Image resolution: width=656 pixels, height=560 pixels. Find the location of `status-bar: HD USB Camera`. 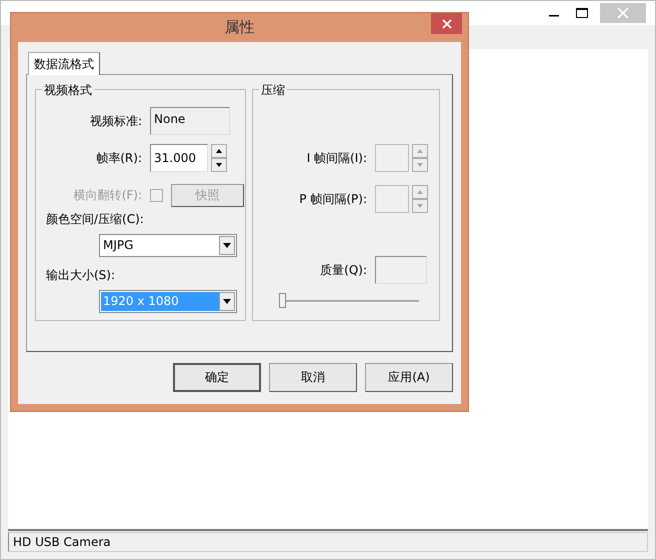

status-bar: HD USB Camera is located at coordinates (328, 542).